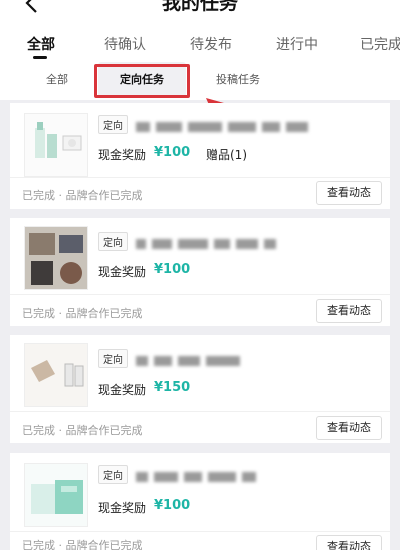 The width and height of the screenshot is (400, 550). Describe the element at coordinates (211, 44) in the screenshot. I see `tab-pending-publish: 待发布` at that location.